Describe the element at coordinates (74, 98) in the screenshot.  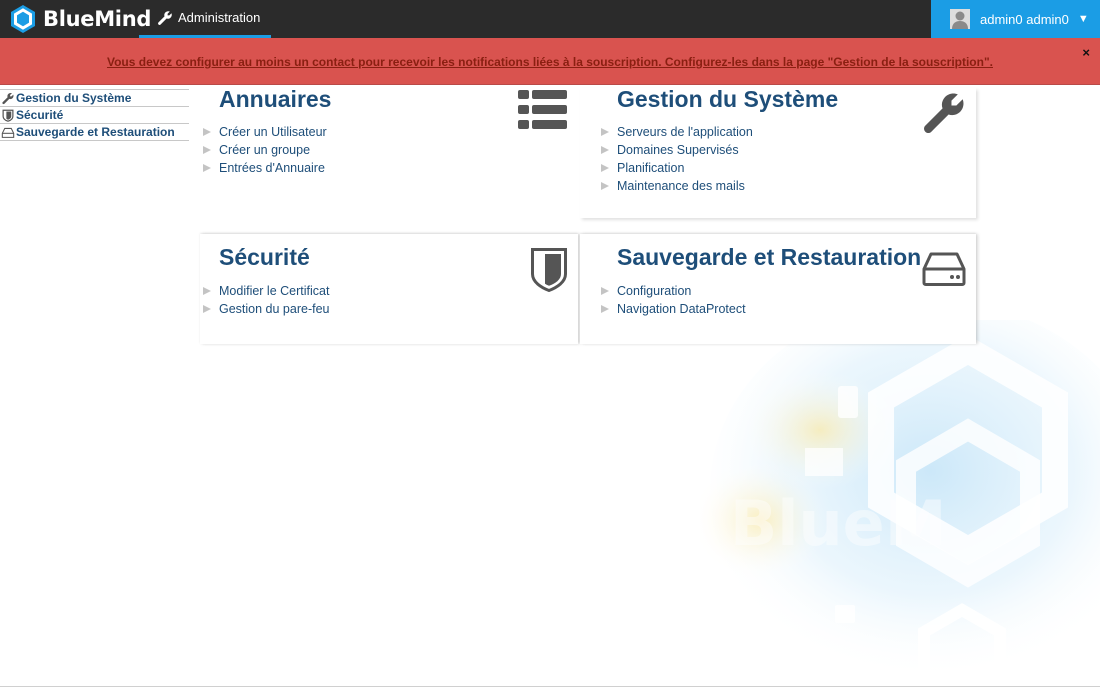
I see `sidebar-item-label: Gestion du Système` at that location.